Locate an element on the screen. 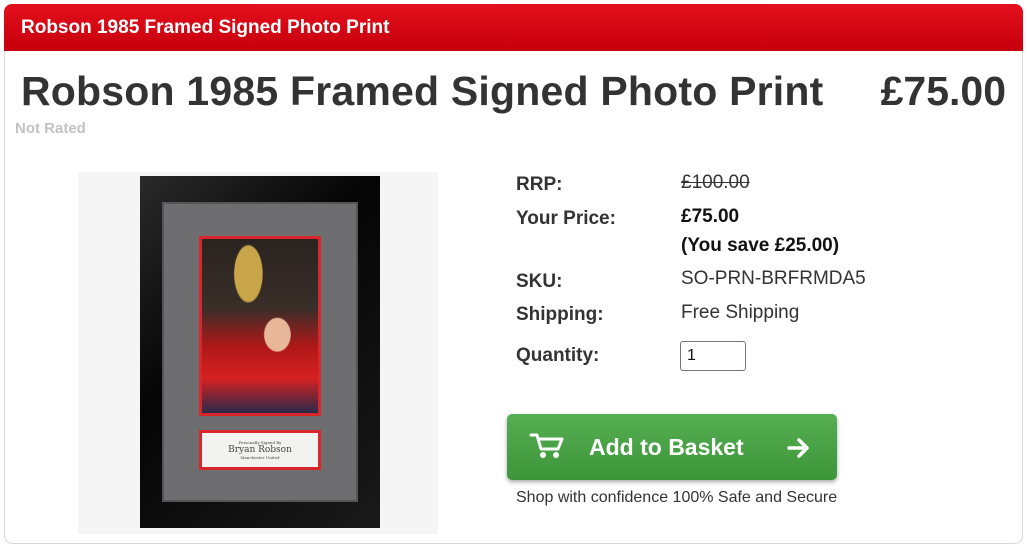 The width and height of the screenshot is (1027, 544). add-to-basket-button: Add to Basket is located at coordinates (672, 447).